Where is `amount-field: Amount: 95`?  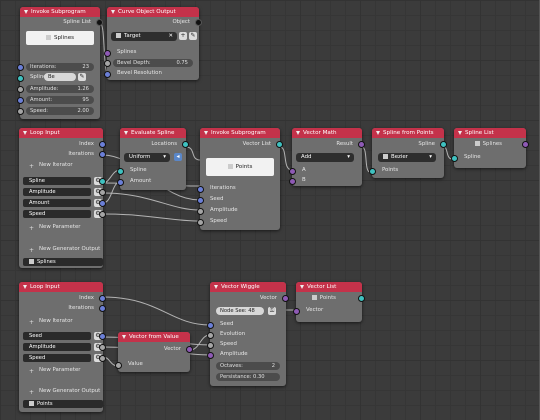 amount-field: Amount: 95 is located at coordinates (60, 100).